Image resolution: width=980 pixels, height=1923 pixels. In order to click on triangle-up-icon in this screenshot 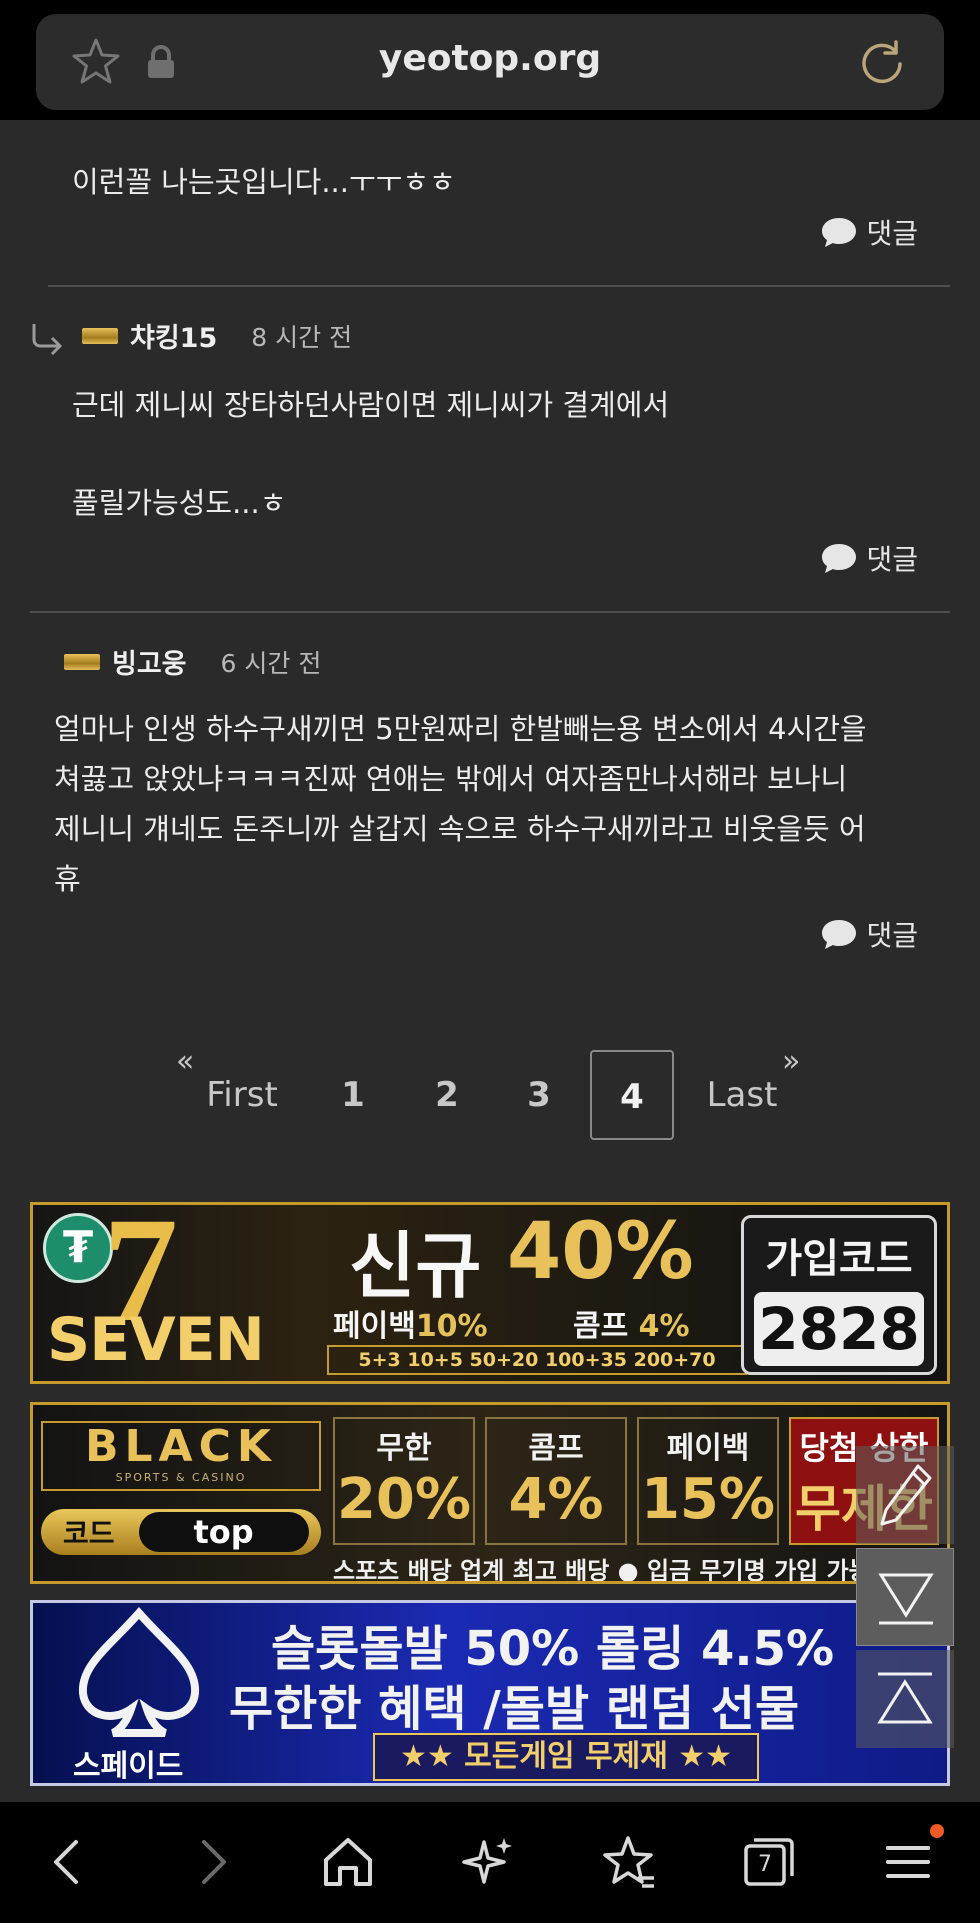, I will do `click(905, 1698)`.